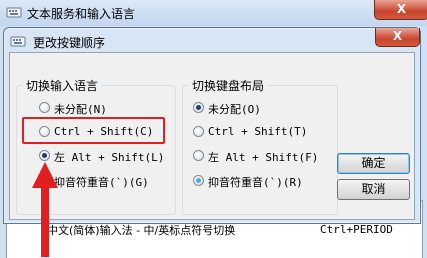  Describe the element at coordinates (93, 130) in the screenshot. I see `highlight-box` at that location.